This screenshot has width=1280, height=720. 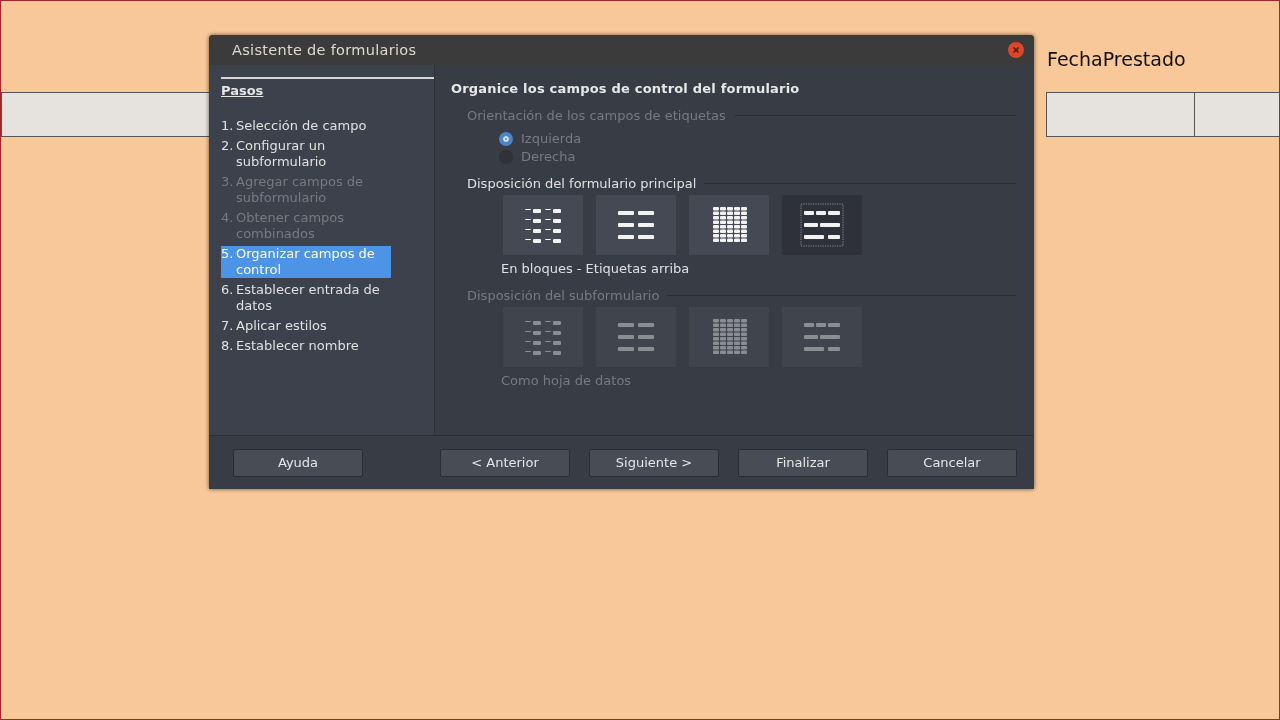 What do you see at coordinates (324, 50) in the screenshot?
I see `window-title: Asistente de formularios` at bounding box center [324, 50].